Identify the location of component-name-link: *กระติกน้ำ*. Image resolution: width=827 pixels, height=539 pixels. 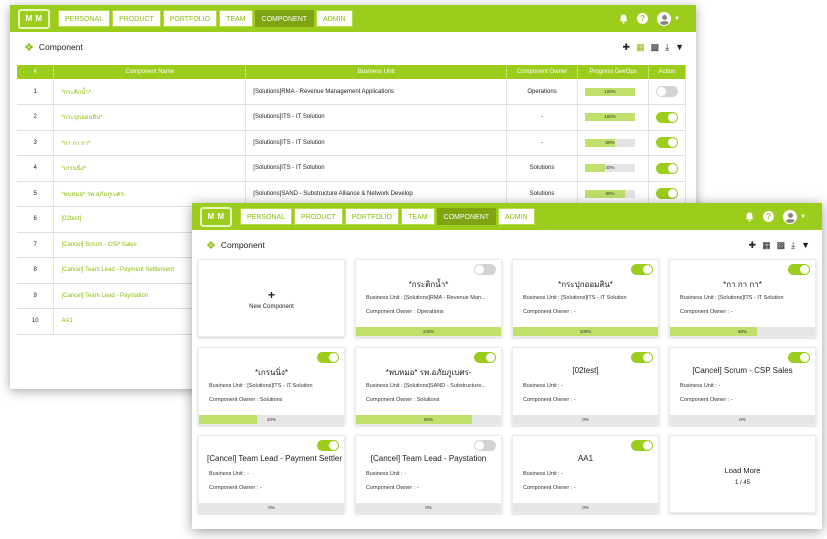
(150, 92).